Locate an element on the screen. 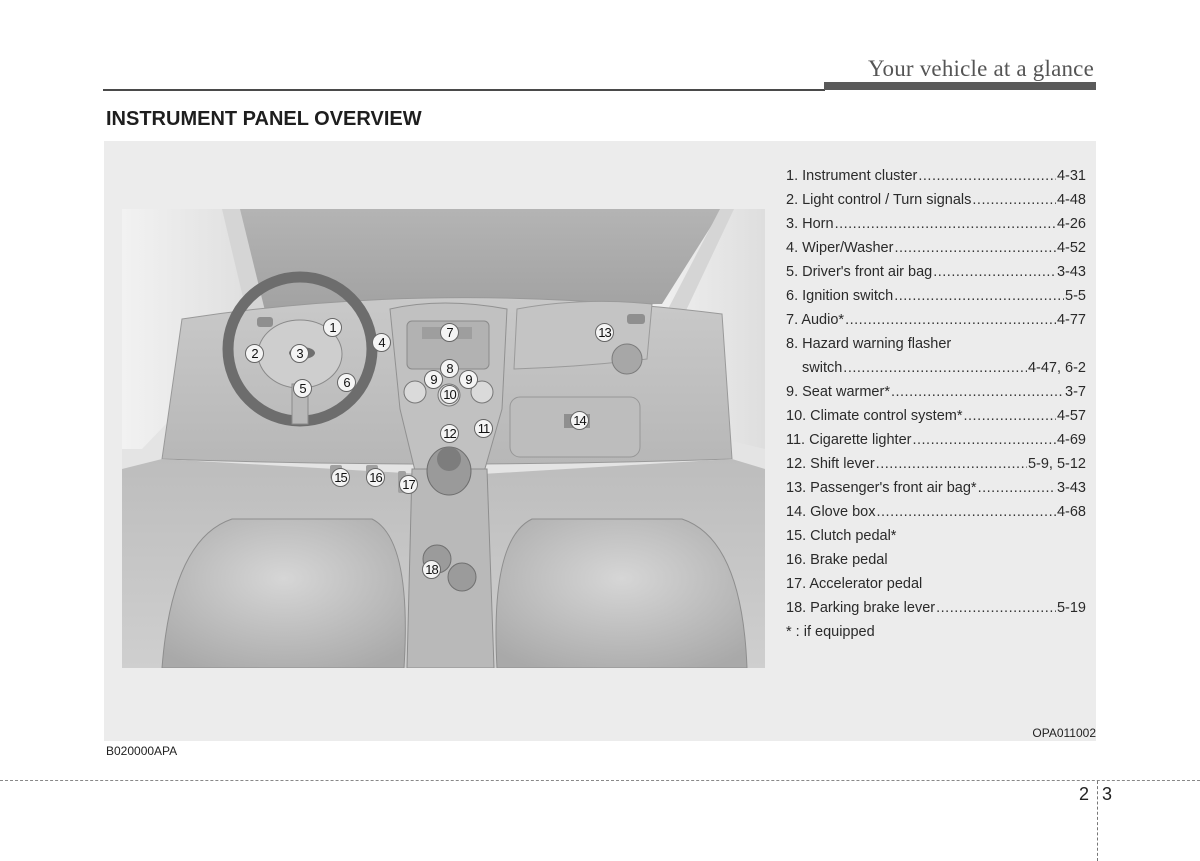 The width and height of the screenshot is (1200, 861). legend-page-ref: 4-57 is located at coordinates (1071, 416).